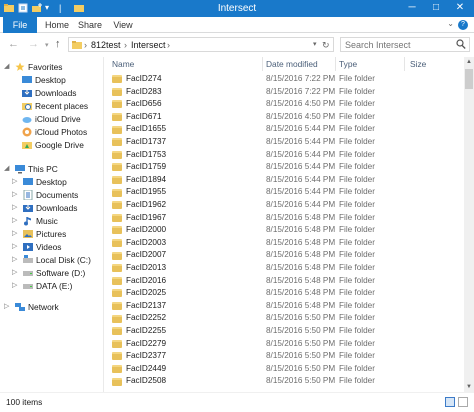 Image resolution: width=474 pixels, height=412 pixels. What do you see at coordinates (139, 218) in the screenshot?
I see `file-name-cell: FacID1967` at bounding box center [139, 218].